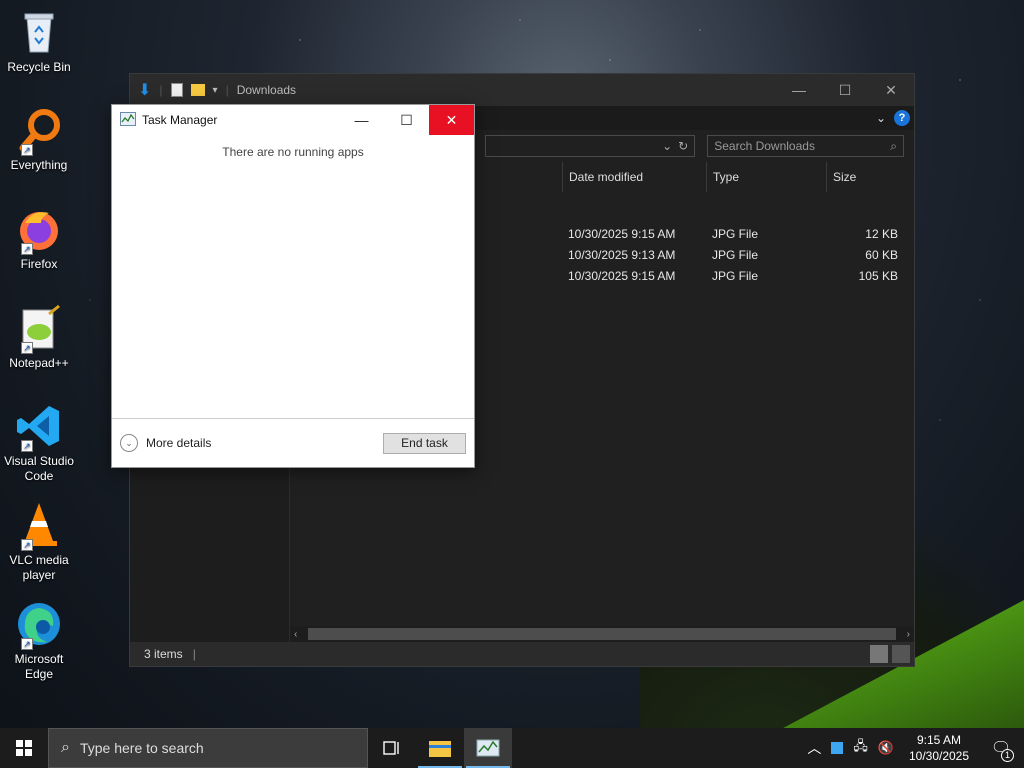 This screenshot has width=1024, height=768. Describe the element at coordinates (39, 67) in the screenshot. I see `desktop-icon-label: Recycle Bin` at that location.